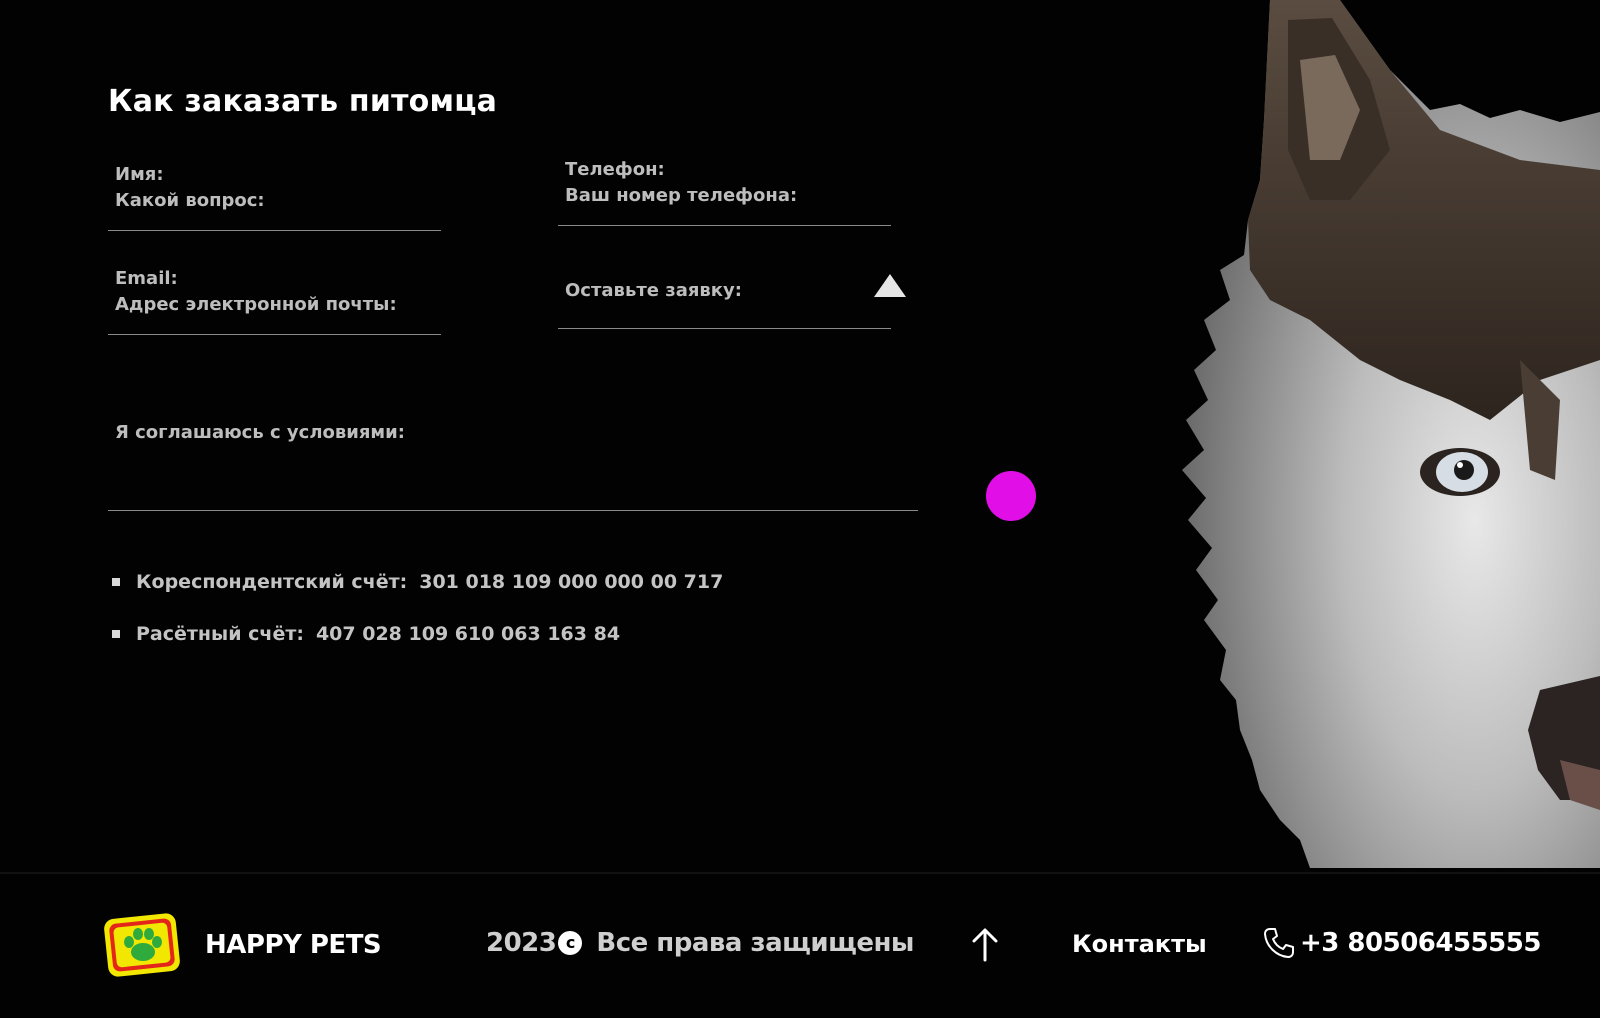 This screenshot has height=1018, width=1600. I want to click on email-field: Email: Адрес электронной почты:, so click(274, 300).